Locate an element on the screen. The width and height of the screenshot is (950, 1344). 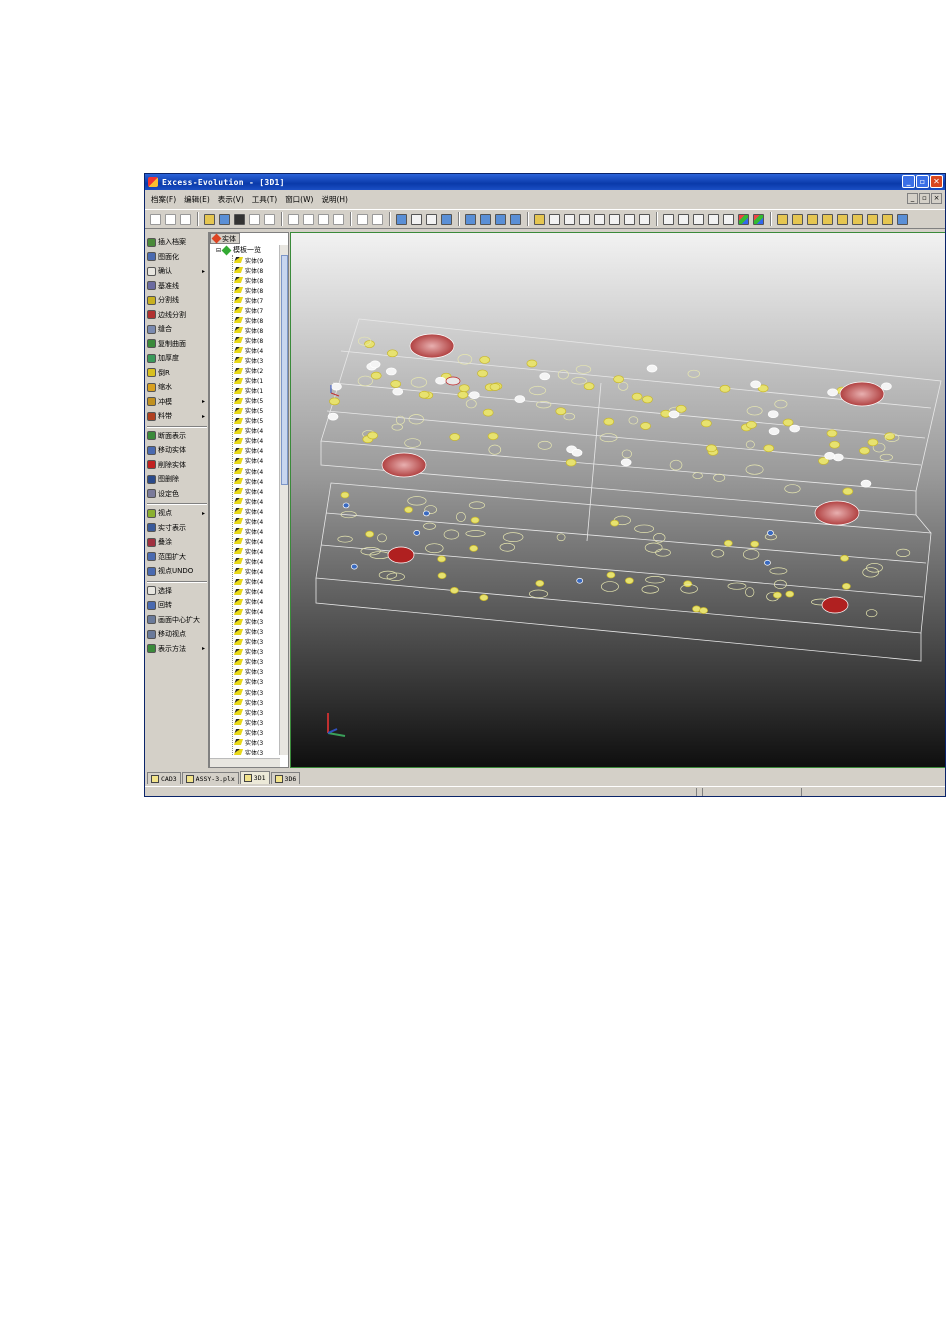
title-bar: Excess-Evolution - [3D1] _ ▫ ✕ is located at coordinates (545, 182).